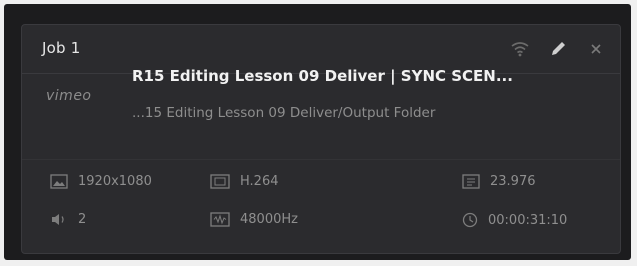 The width and height of the screenshot is (637, 266). I want to click on close-icon, so click(596, 49).